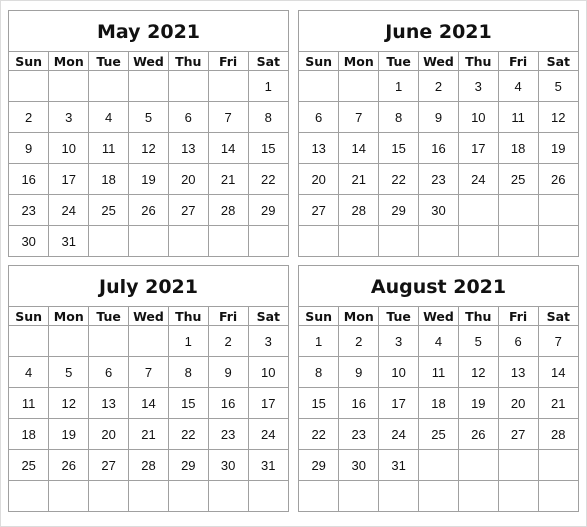 The width and height of the screenshot is (587, 527). What do you see at coordinates (148, 179) in the screenshot?
I see `week-row: 16 17 18 19 20 21 22` at bounding box center [148, 179].